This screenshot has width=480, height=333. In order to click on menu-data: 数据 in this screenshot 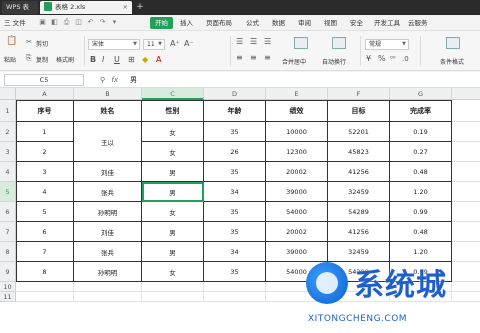, I will do `click(278, 23)`.